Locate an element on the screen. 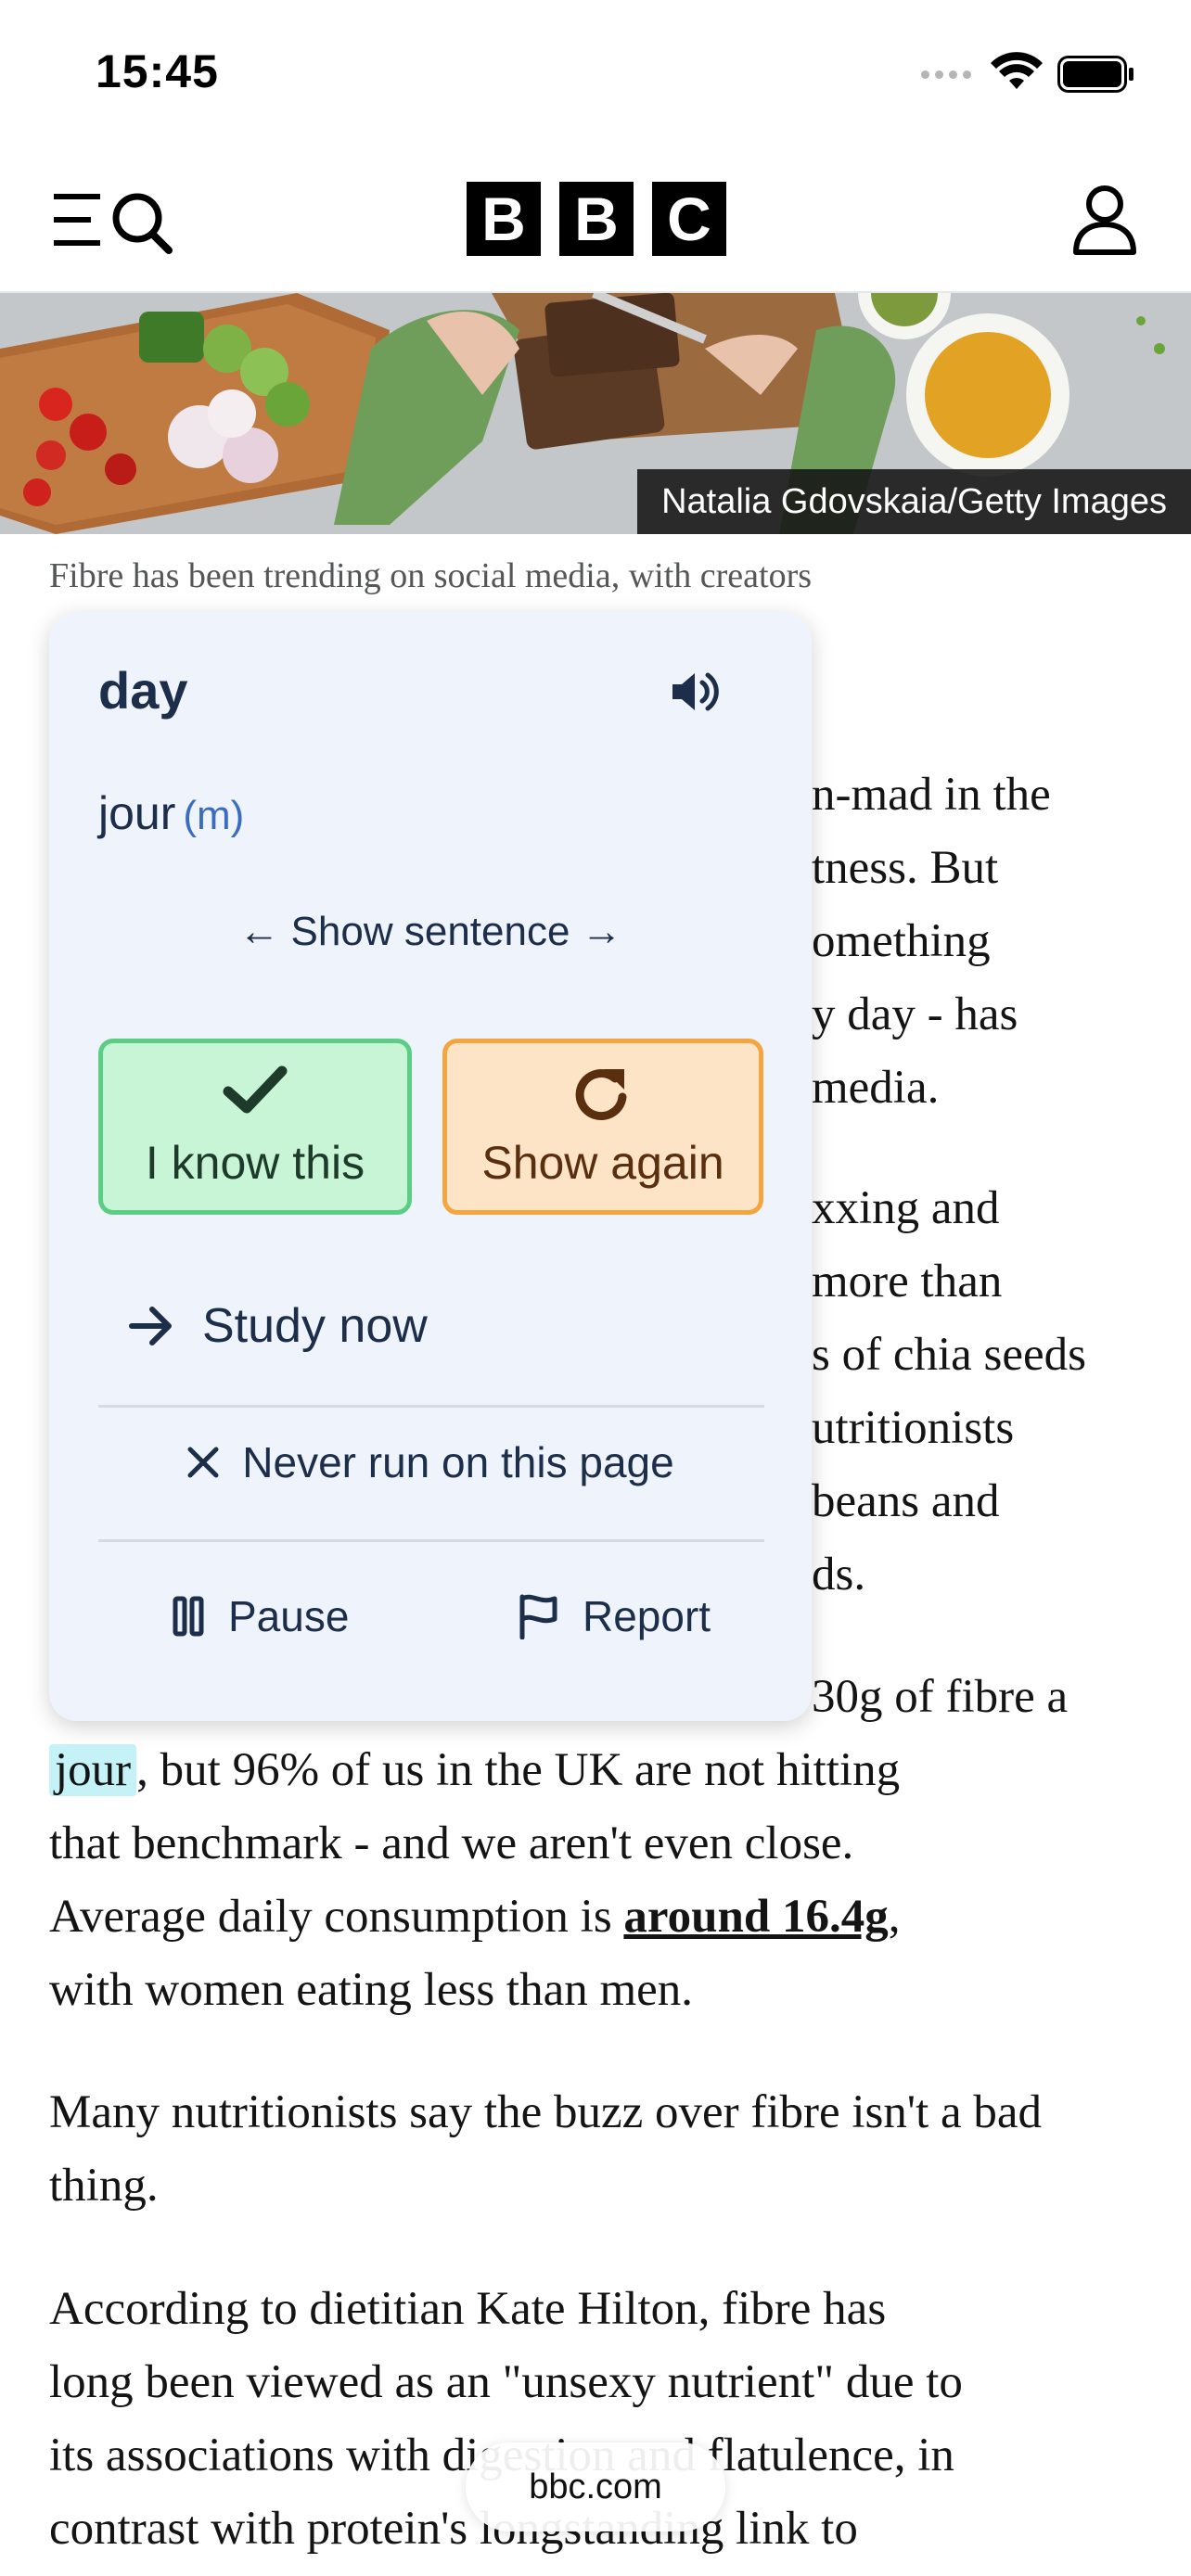 Image resolution: width=1191 pixels, height=2576 pixels. pause-label: Pause is located at coordinates (289, 1616).